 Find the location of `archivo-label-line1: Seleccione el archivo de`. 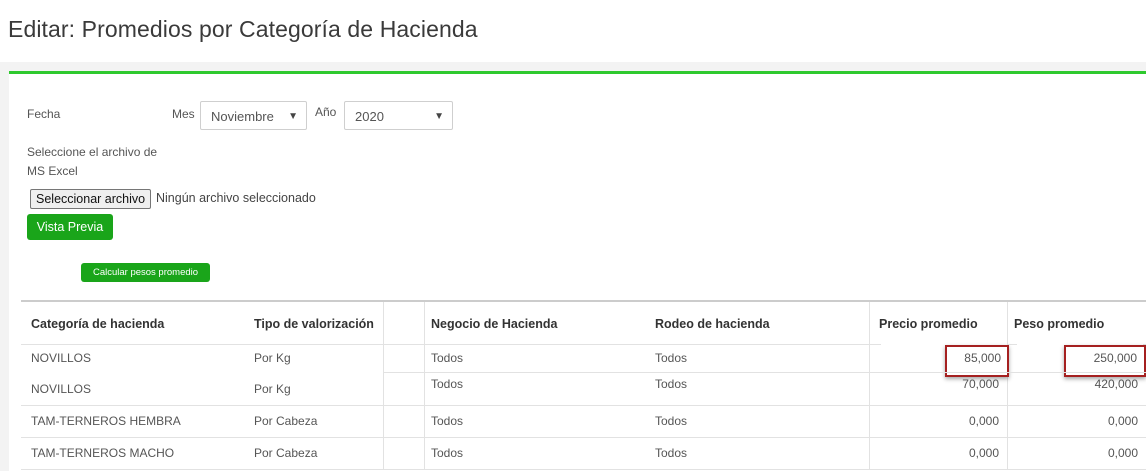

archivo-label-line1: Seleccione el archivo de is located at coordinates (92, 152).